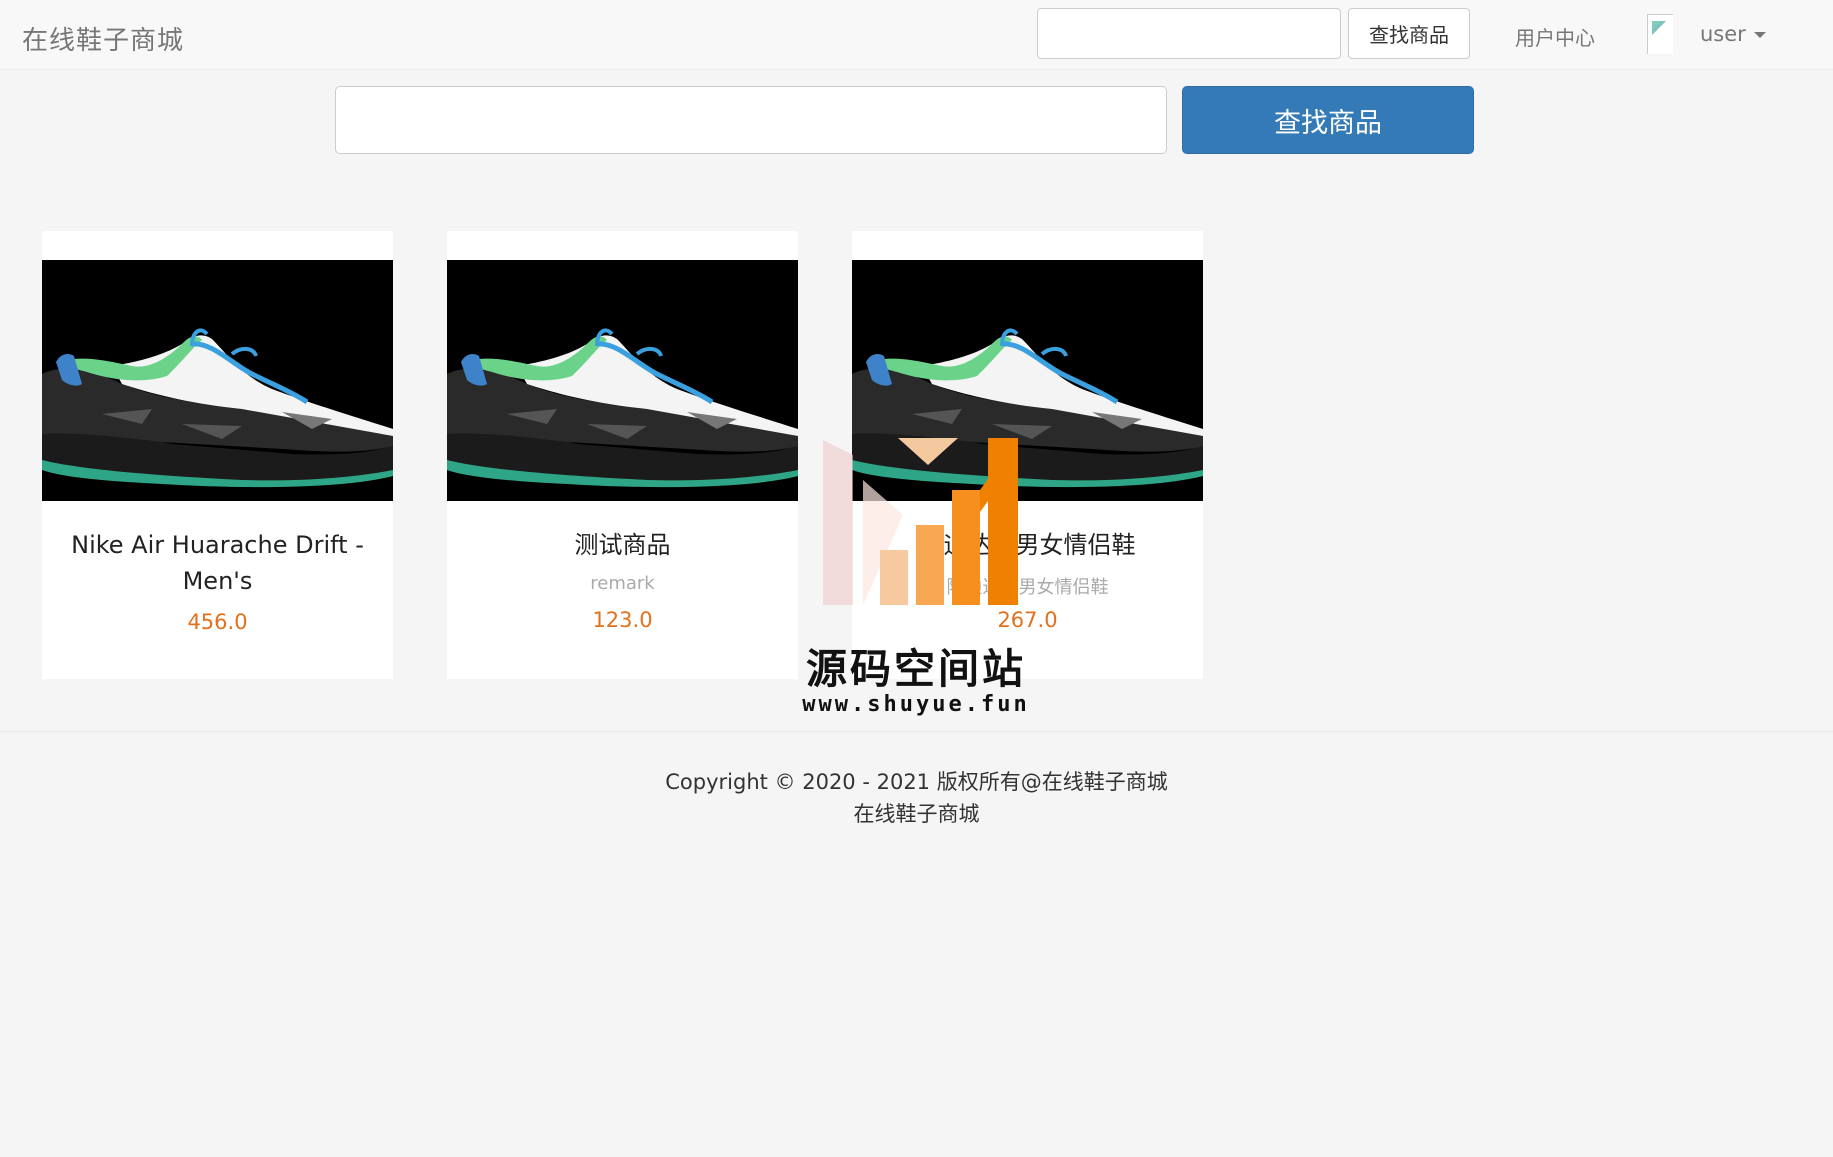 Image resolution: width=1833 pixels, height=1157 pixels. What do you see at coordinates (916, 814) in the screenshot?
I see `footer-site-name: 在线鞋子商城` at bounding box center [916, 814].